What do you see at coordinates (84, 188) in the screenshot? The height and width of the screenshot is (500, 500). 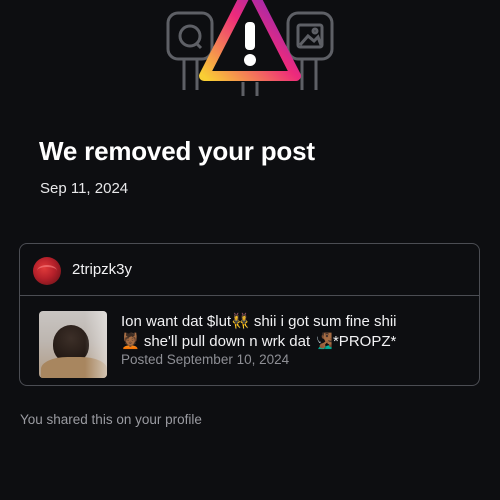 I see `removal-date: Sep 11, 2024` at bounding box center [84, 188].